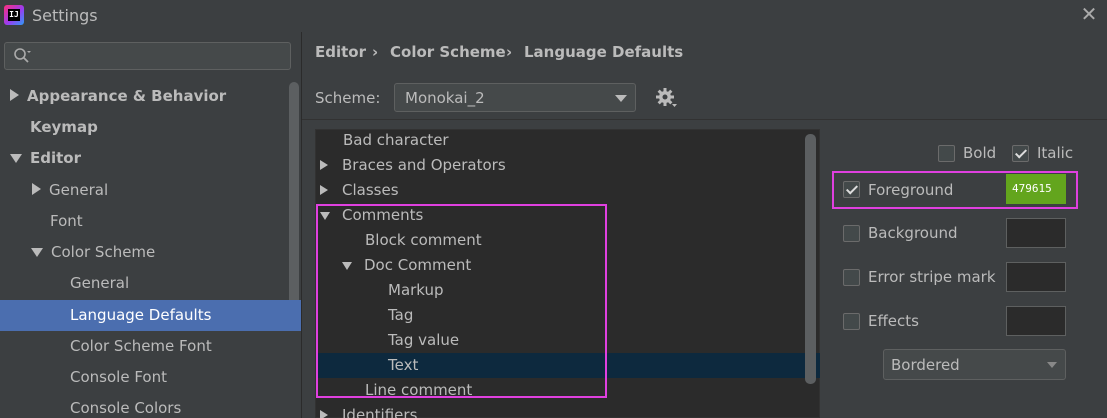 The image size is (1107, 418). I want to click on sidebar-item-label: Console Colors, so click(126, 408).